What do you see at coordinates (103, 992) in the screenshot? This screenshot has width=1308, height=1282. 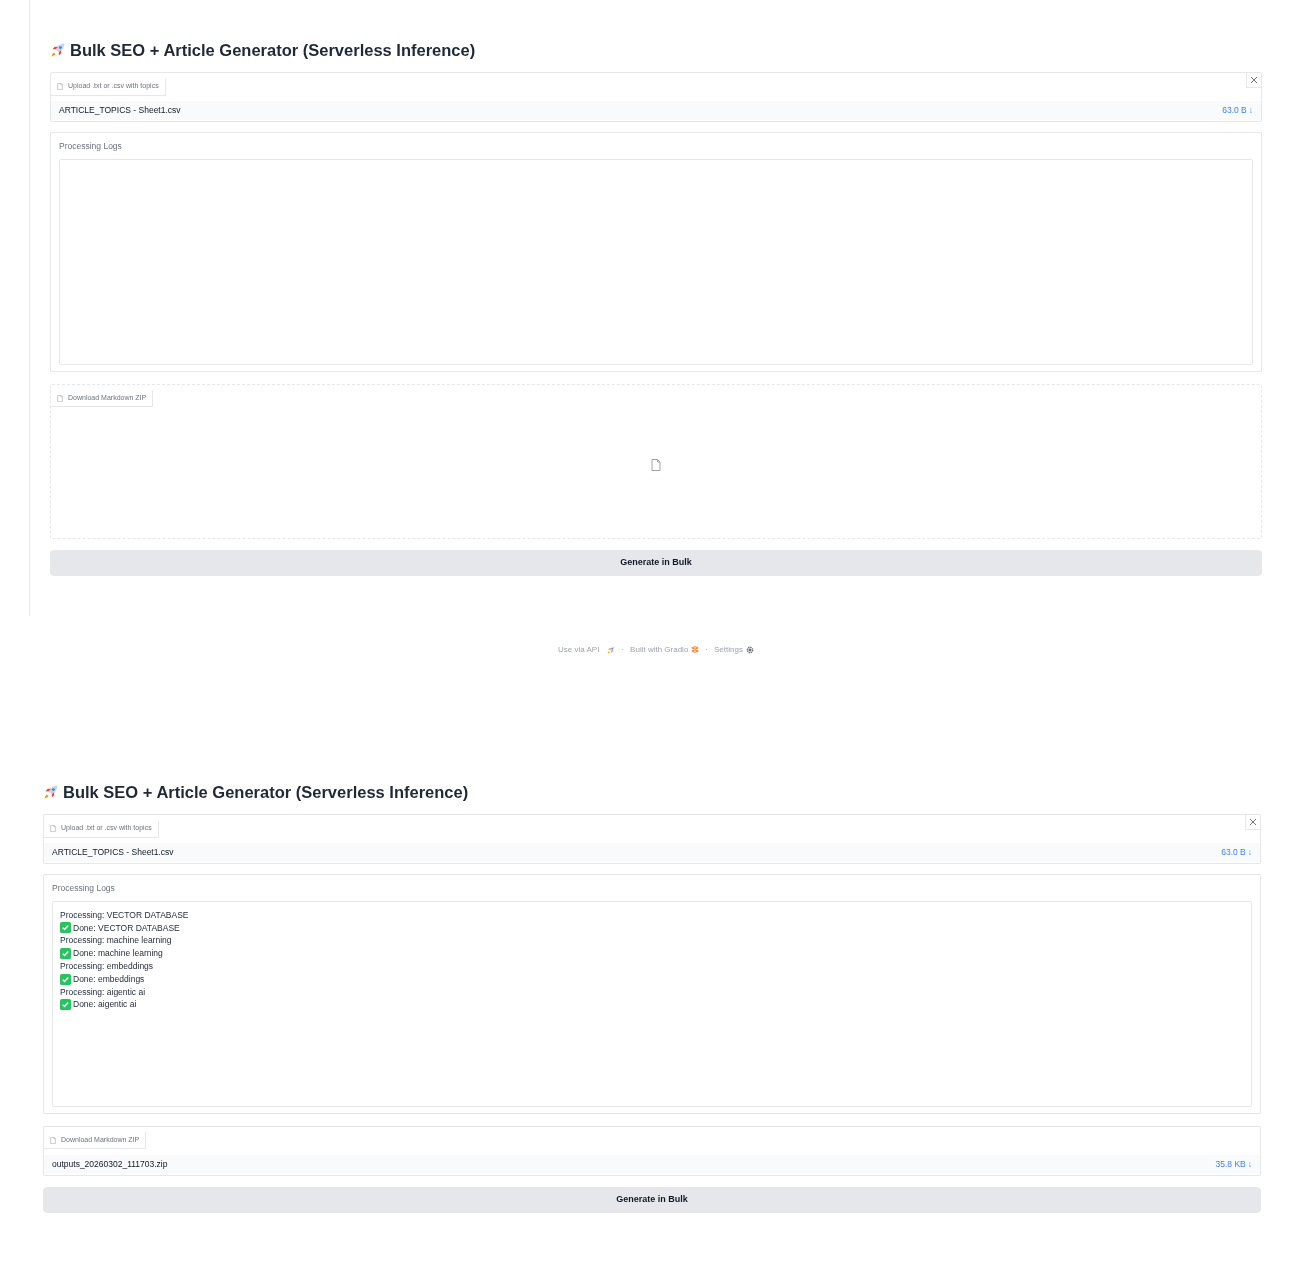 I see `log-line: Processing: aigentic ai` at bounding box center [103, 992].